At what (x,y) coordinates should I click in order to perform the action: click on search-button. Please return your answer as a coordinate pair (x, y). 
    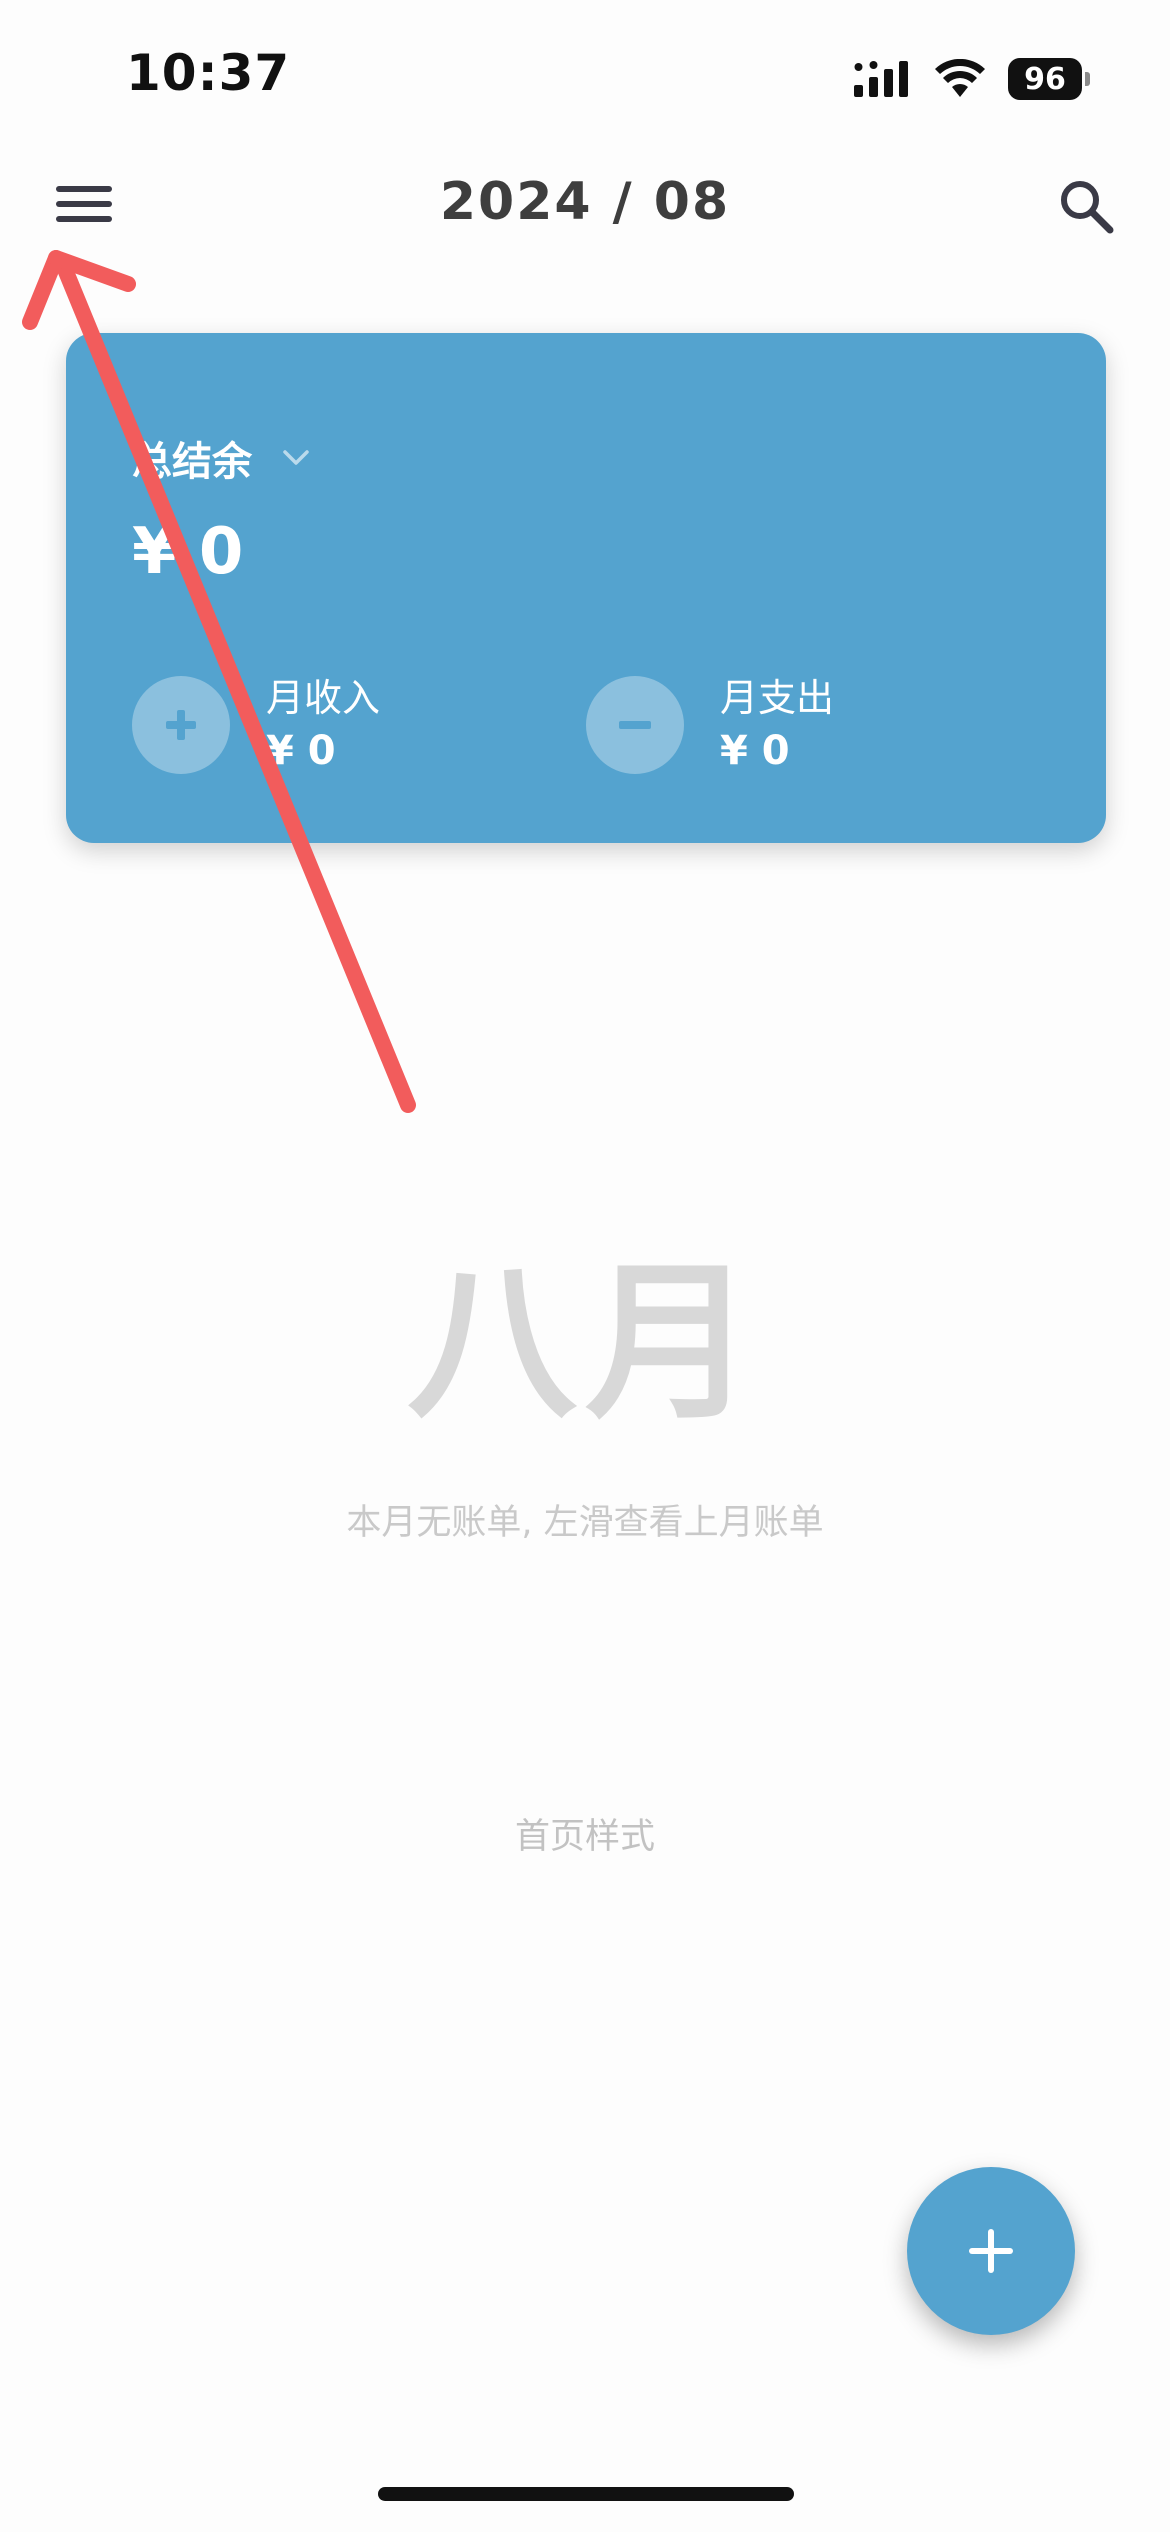
    Looking at the image, I should click on (1086, 206).